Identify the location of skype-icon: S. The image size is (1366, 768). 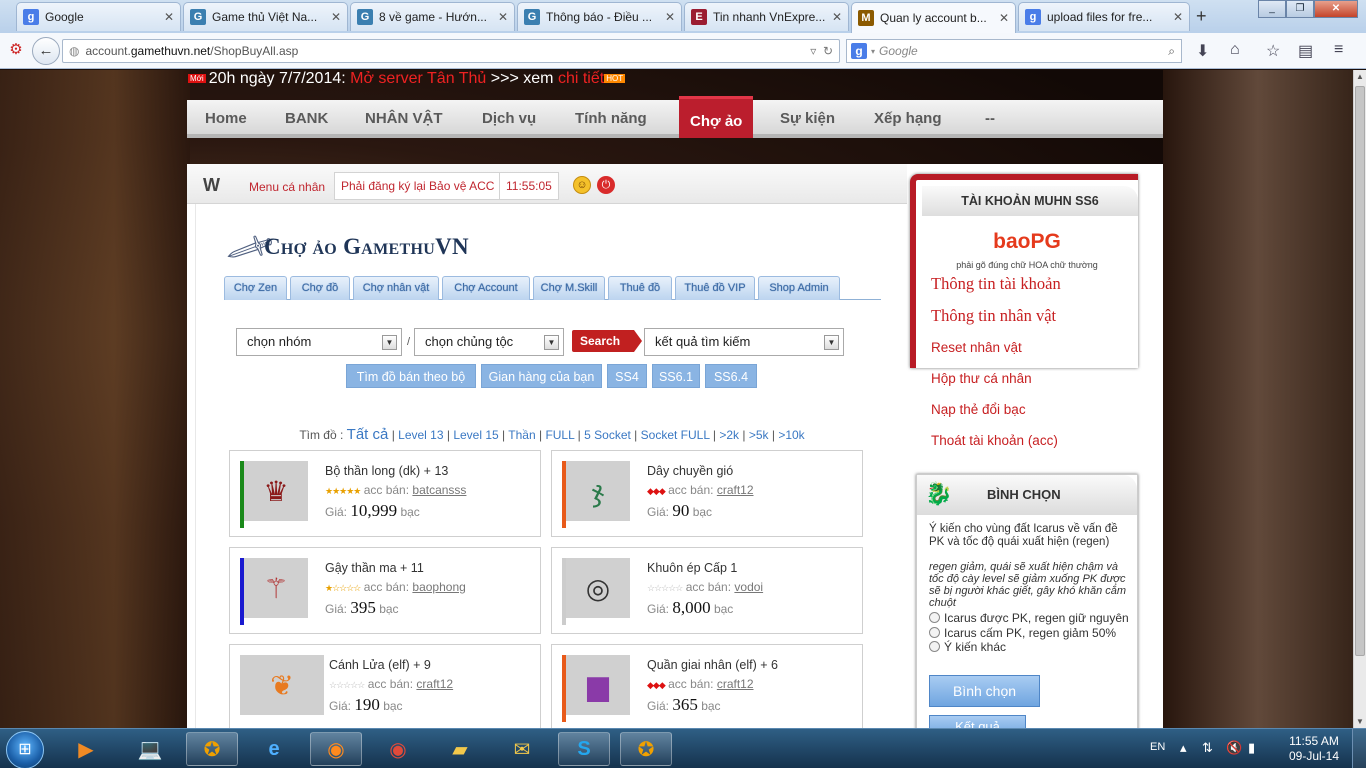
(584, 749).